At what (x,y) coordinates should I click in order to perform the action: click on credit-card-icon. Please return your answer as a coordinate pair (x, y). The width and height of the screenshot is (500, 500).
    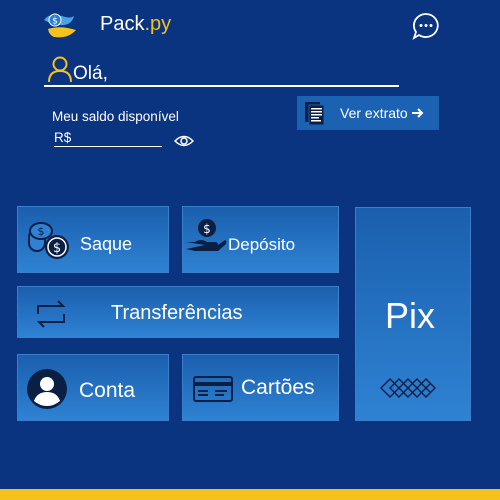
    Looking at the image, I should click on (213, 389).